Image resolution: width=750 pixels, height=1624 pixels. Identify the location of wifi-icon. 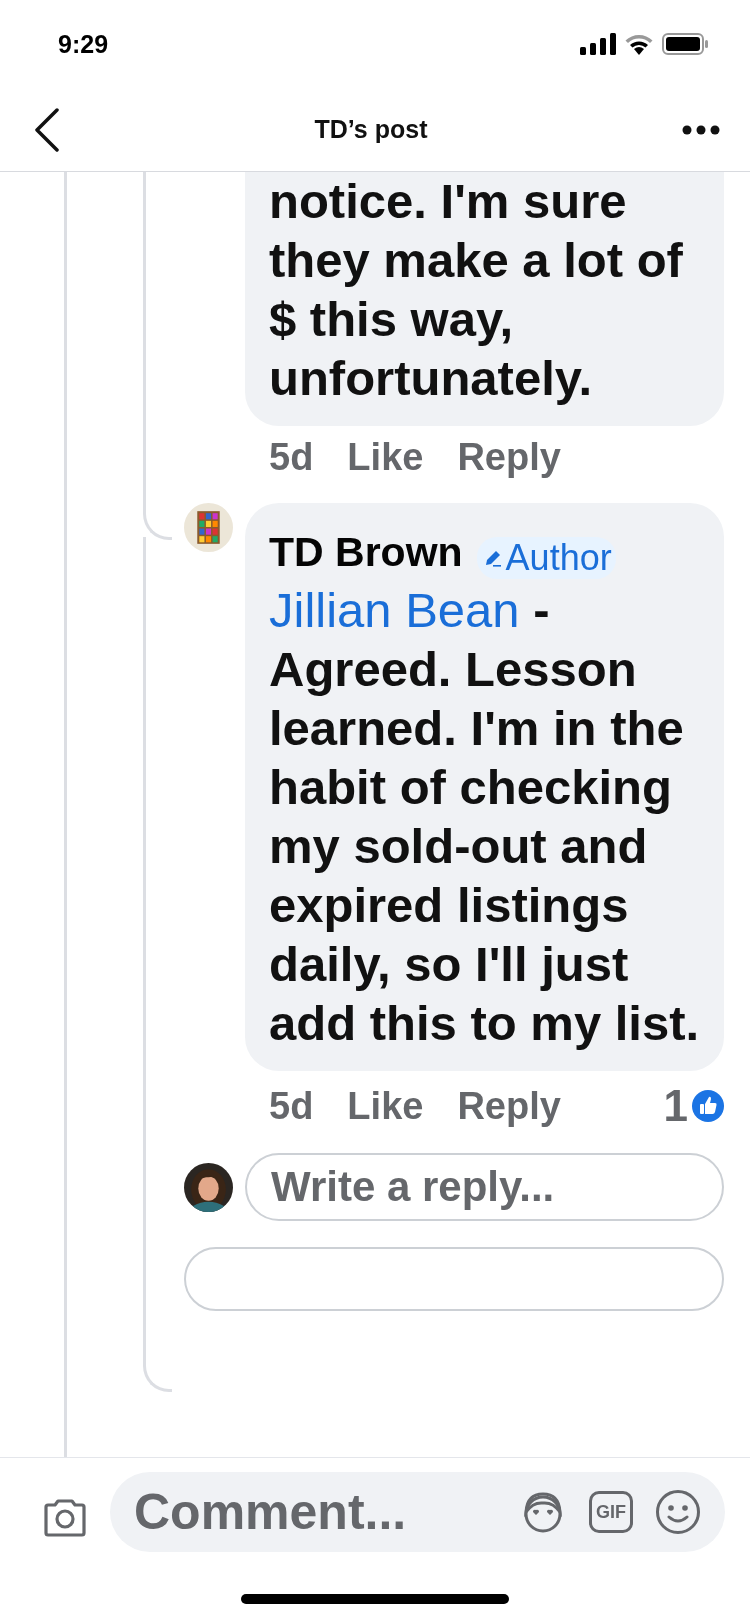
(639, 44).